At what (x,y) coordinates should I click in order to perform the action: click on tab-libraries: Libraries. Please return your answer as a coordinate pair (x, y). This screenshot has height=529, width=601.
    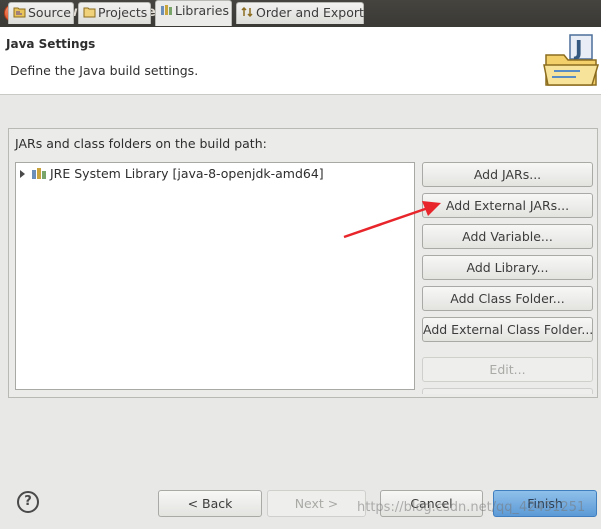
    Looking at the image, I should click on (193, 13).